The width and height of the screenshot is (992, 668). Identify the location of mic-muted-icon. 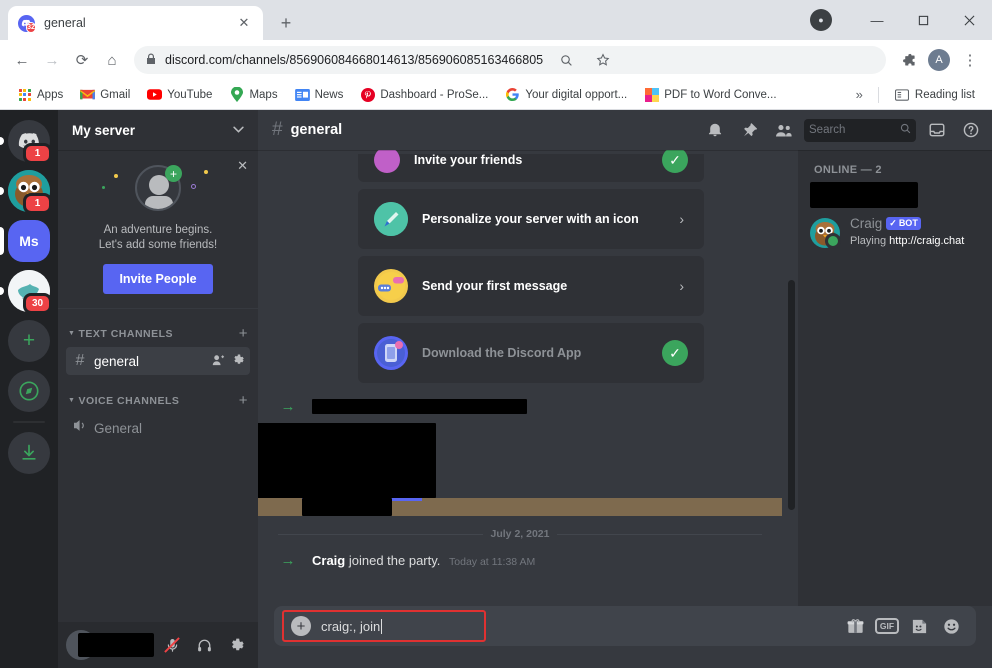
(172, 645).